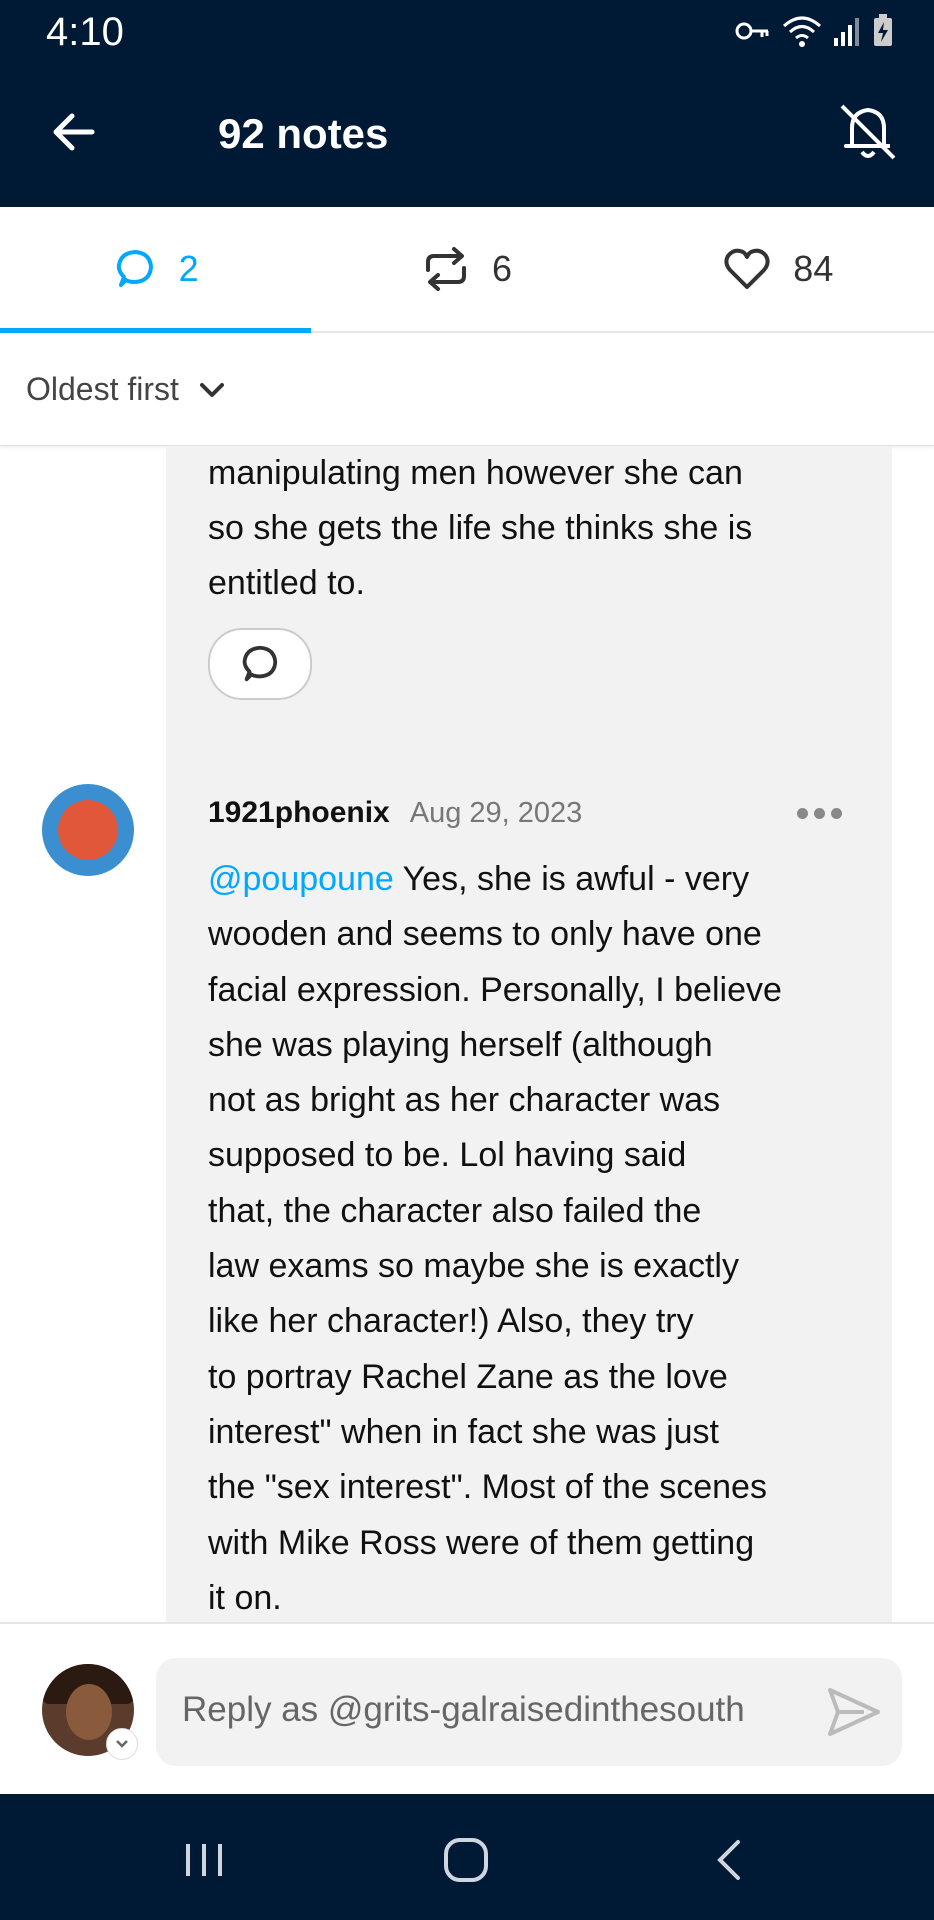  Describe the element at coordinates (204, 1860) in the screenshot. I see `recent-apps-icon` at that location.